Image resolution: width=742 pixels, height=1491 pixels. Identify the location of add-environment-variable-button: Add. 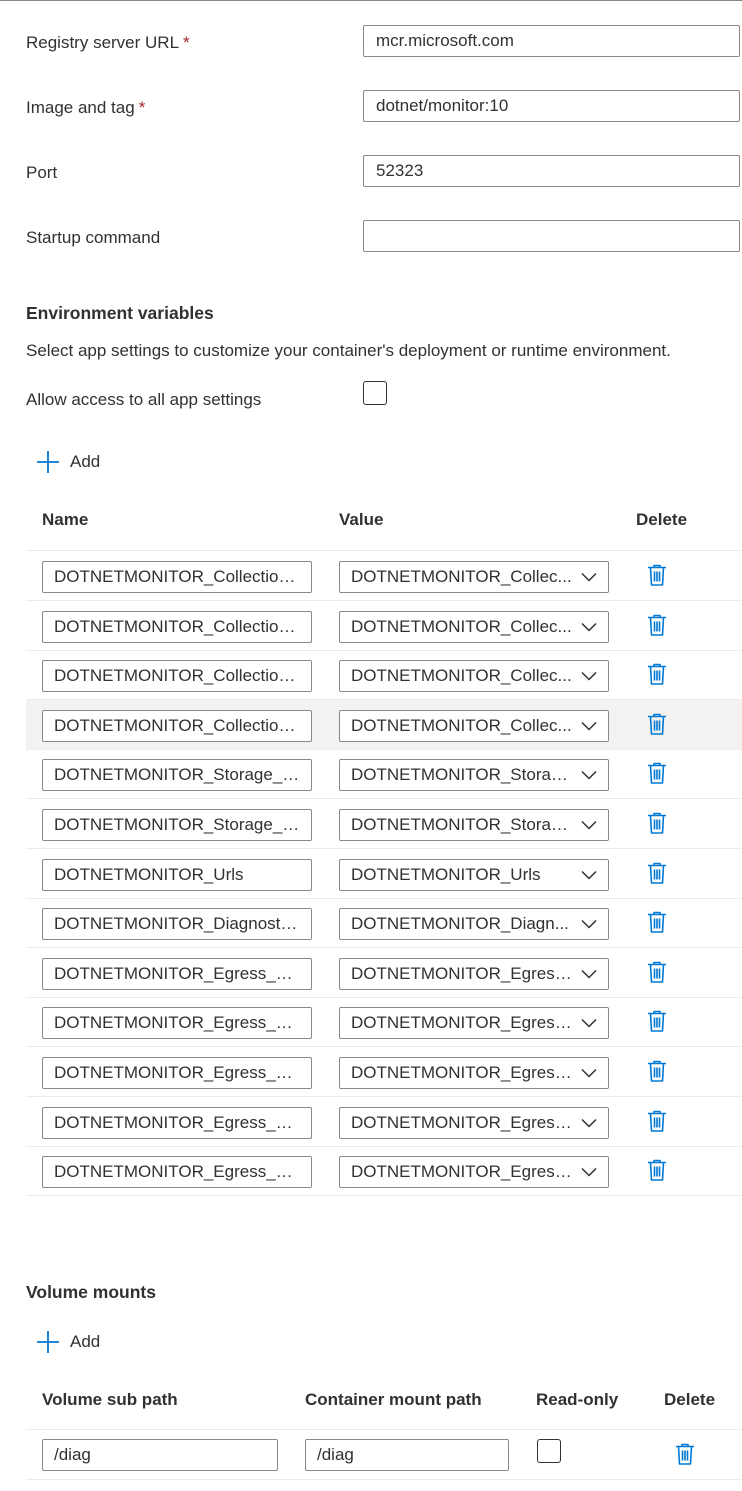
(68, 462).